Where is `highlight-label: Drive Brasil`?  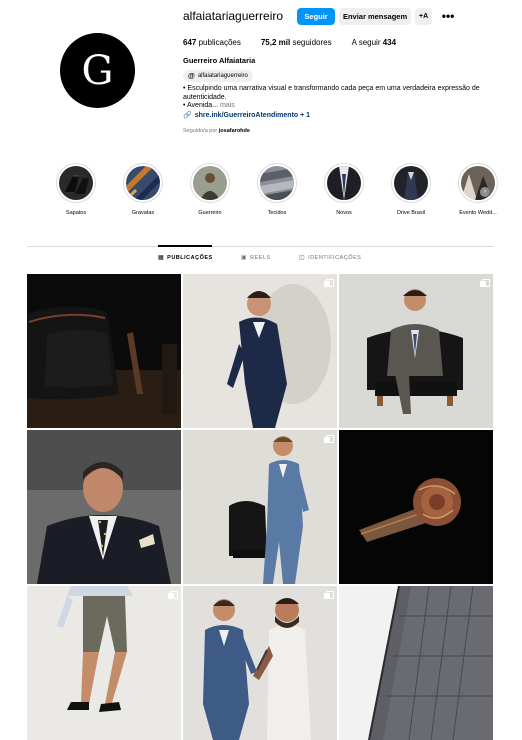 highlight-label: Drive Brasil is located at coordinates (411, 213).